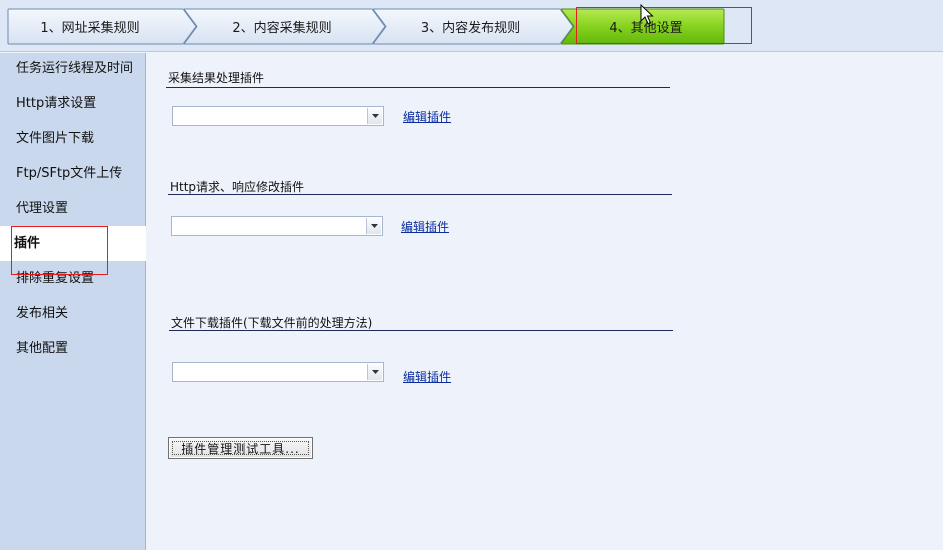 The width and height of the screenshot is (943, 550). What do you see at coordinates (73, 208) in the screenshot?
I see `sidebar-item-proxy: 代理设置` at bounding box center [73, 208].